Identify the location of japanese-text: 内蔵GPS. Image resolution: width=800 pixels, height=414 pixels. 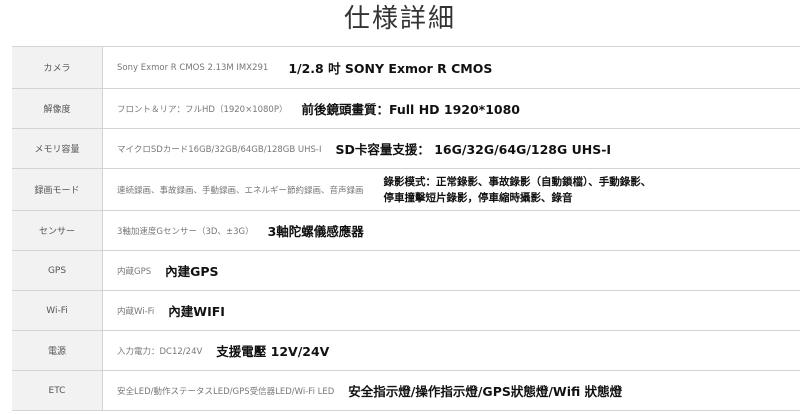
(134, 271).